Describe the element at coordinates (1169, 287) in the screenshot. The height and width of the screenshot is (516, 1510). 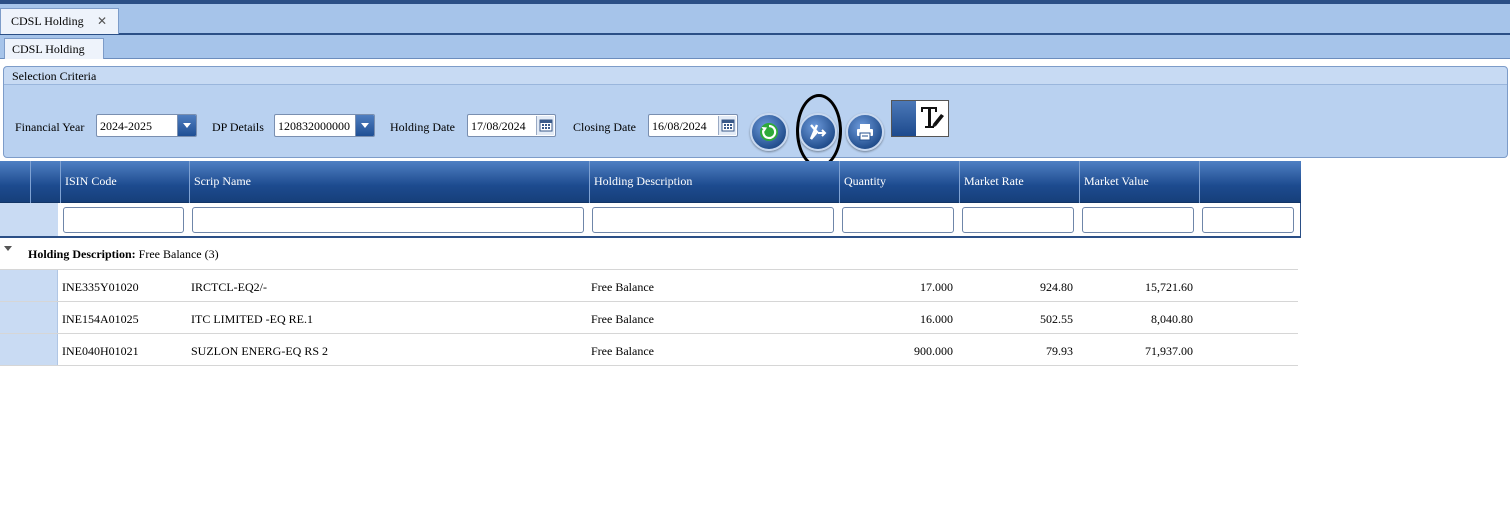
I see `value-cell: 15,721.60` at that location.